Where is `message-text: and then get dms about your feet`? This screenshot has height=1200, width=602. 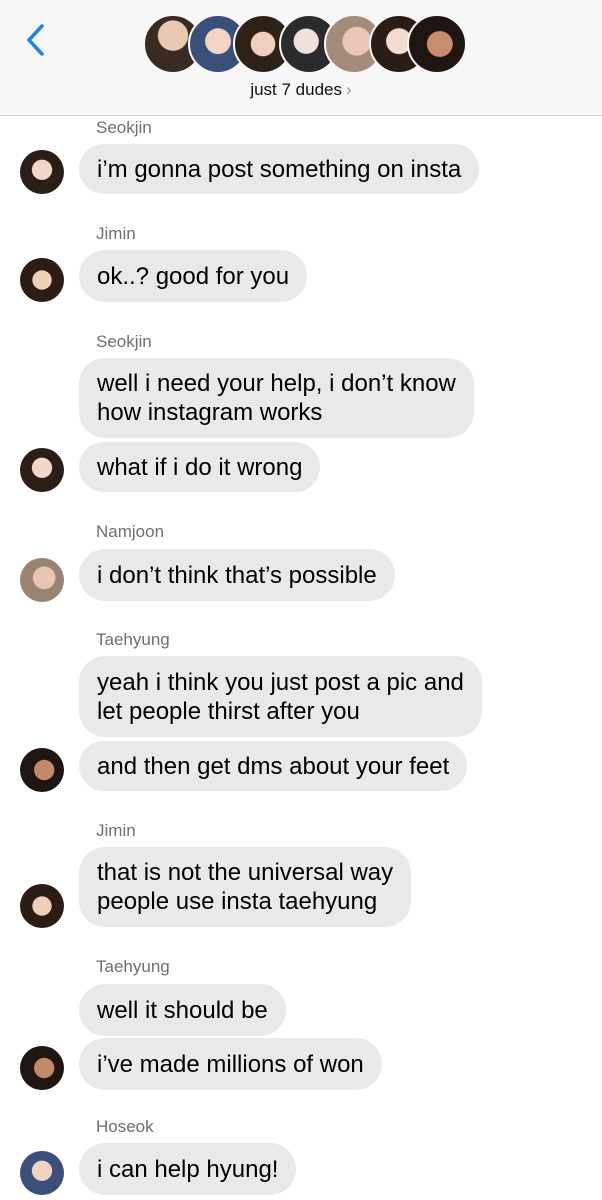
message-text: and then get dms about your feet is located at coordinates (273, 766).